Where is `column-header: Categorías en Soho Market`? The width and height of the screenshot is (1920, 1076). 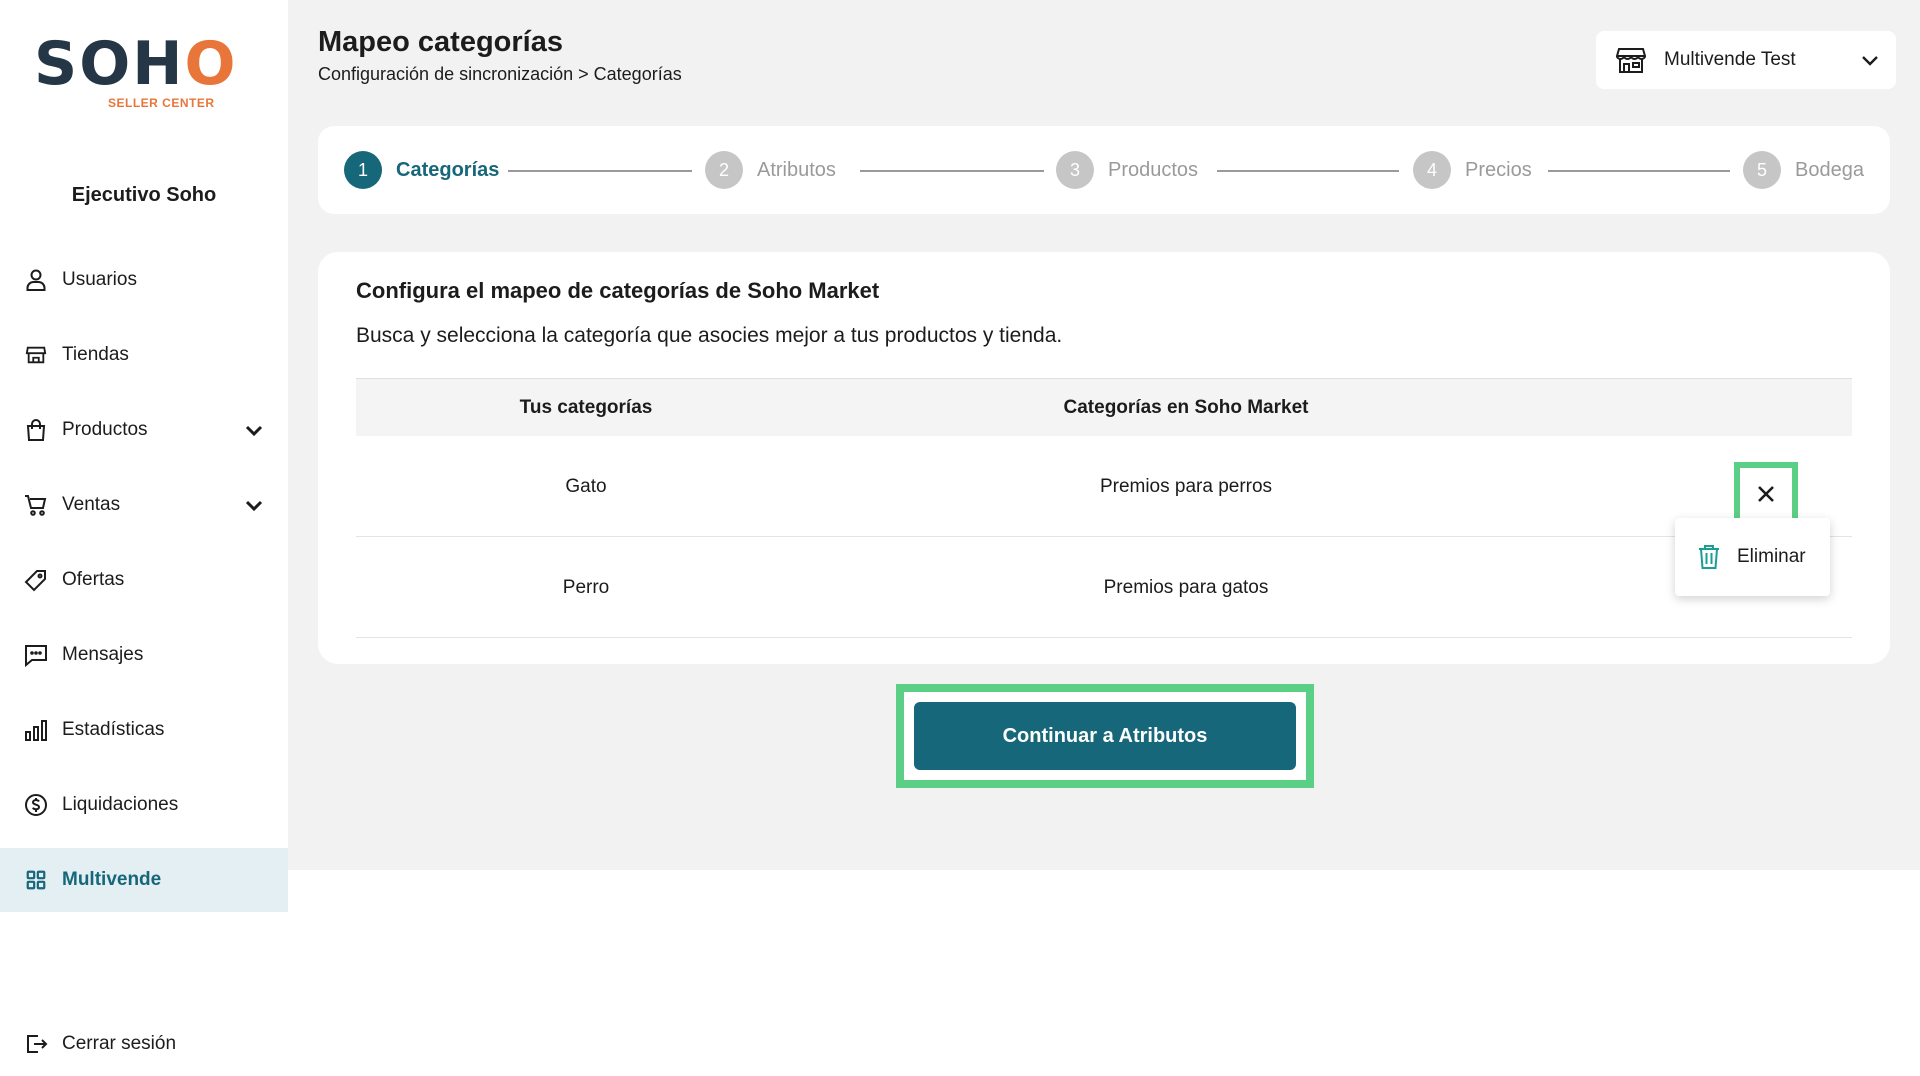 column-header: Categorías en Soho Market is located at coordinates (1186, 407).